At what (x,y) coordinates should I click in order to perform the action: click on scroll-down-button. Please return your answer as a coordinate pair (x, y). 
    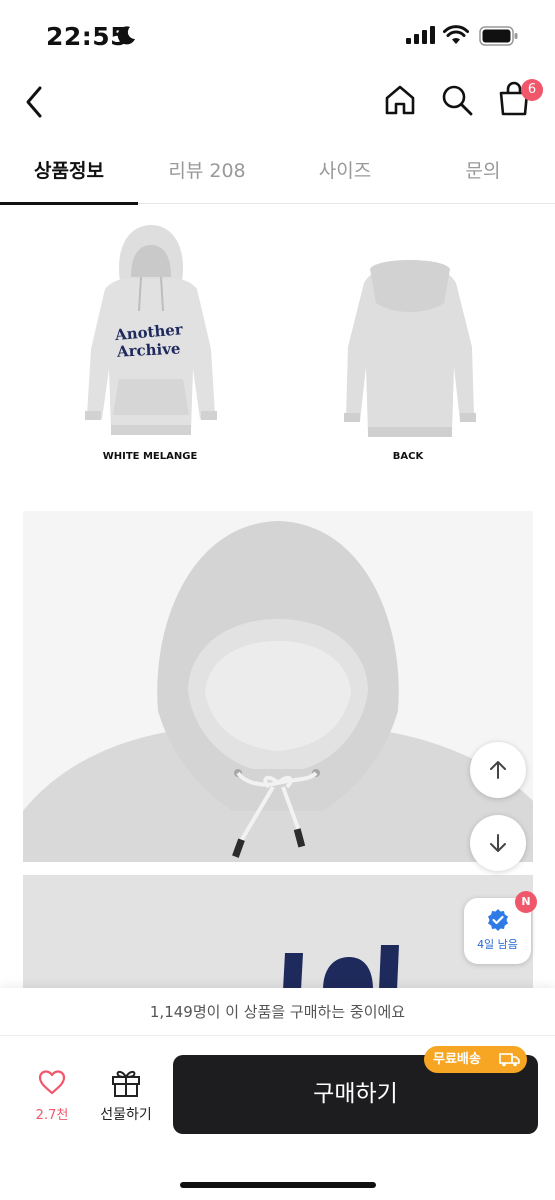
    Looking at the image, I should click on (498, 843).